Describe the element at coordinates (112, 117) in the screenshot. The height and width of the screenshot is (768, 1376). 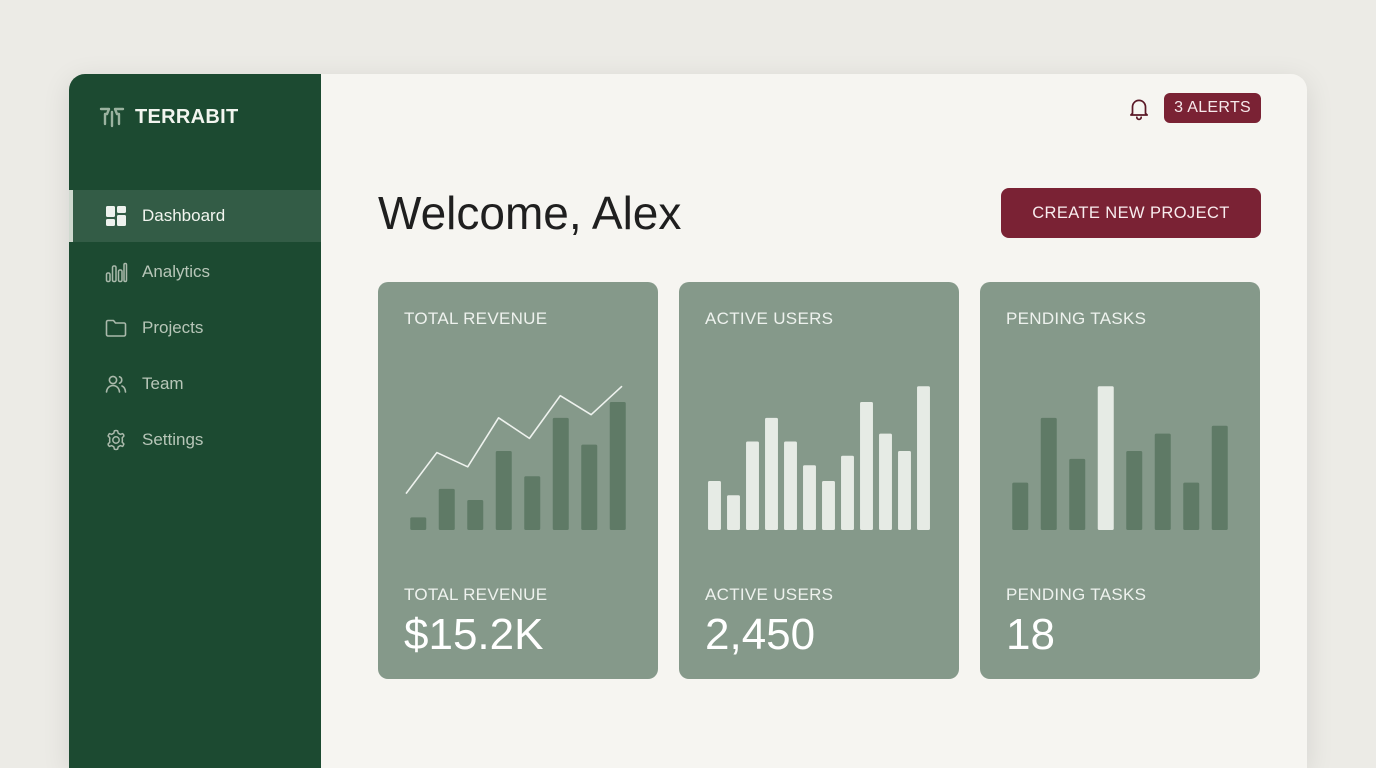
I see `sprout-logo-icon` at that location.